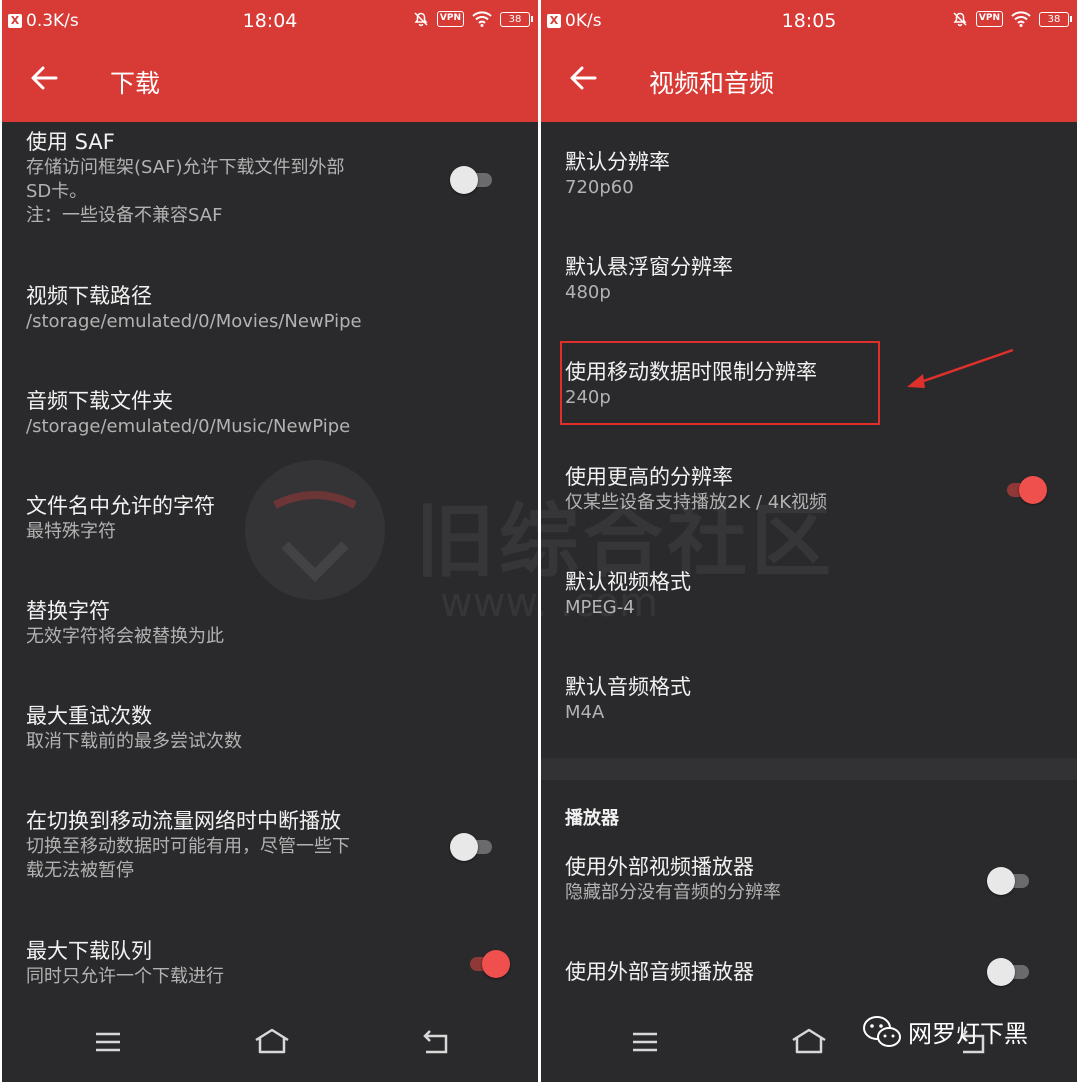  What do you see at coordinates (696, 502) in the screenshot?
I see `pref-summary: 仅某些设备支持播放2K / 4K视频` at bounding box center [696, 502].